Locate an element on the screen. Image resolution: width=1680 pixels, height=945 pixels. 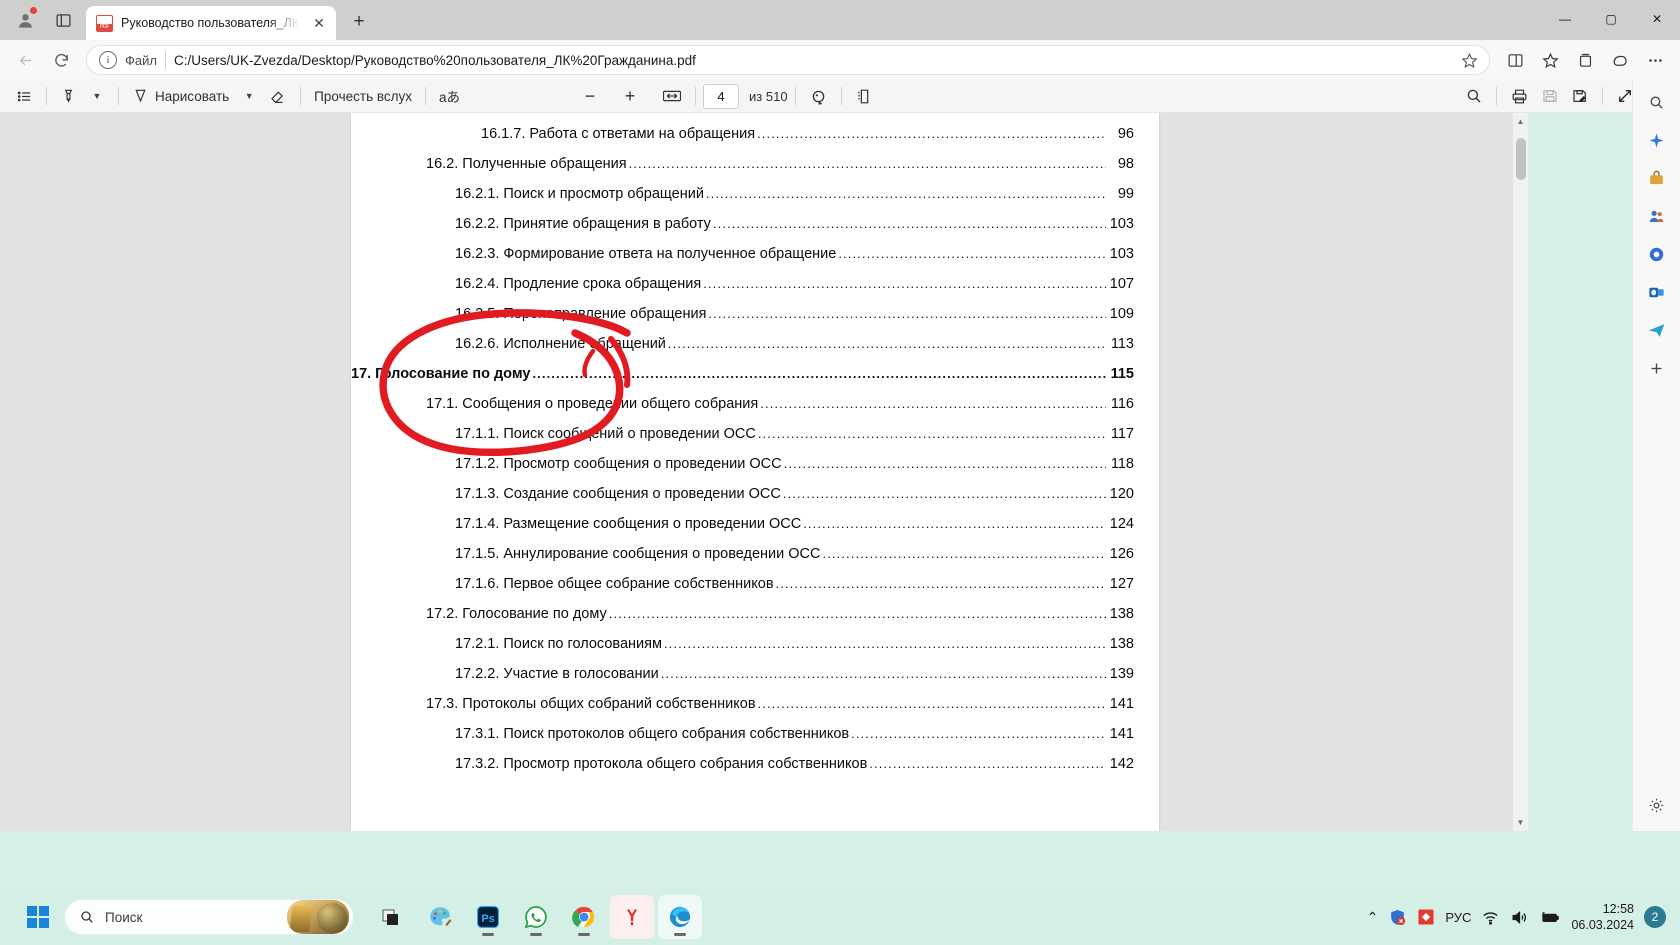
chrome-button is located at coordinates (584, 917).